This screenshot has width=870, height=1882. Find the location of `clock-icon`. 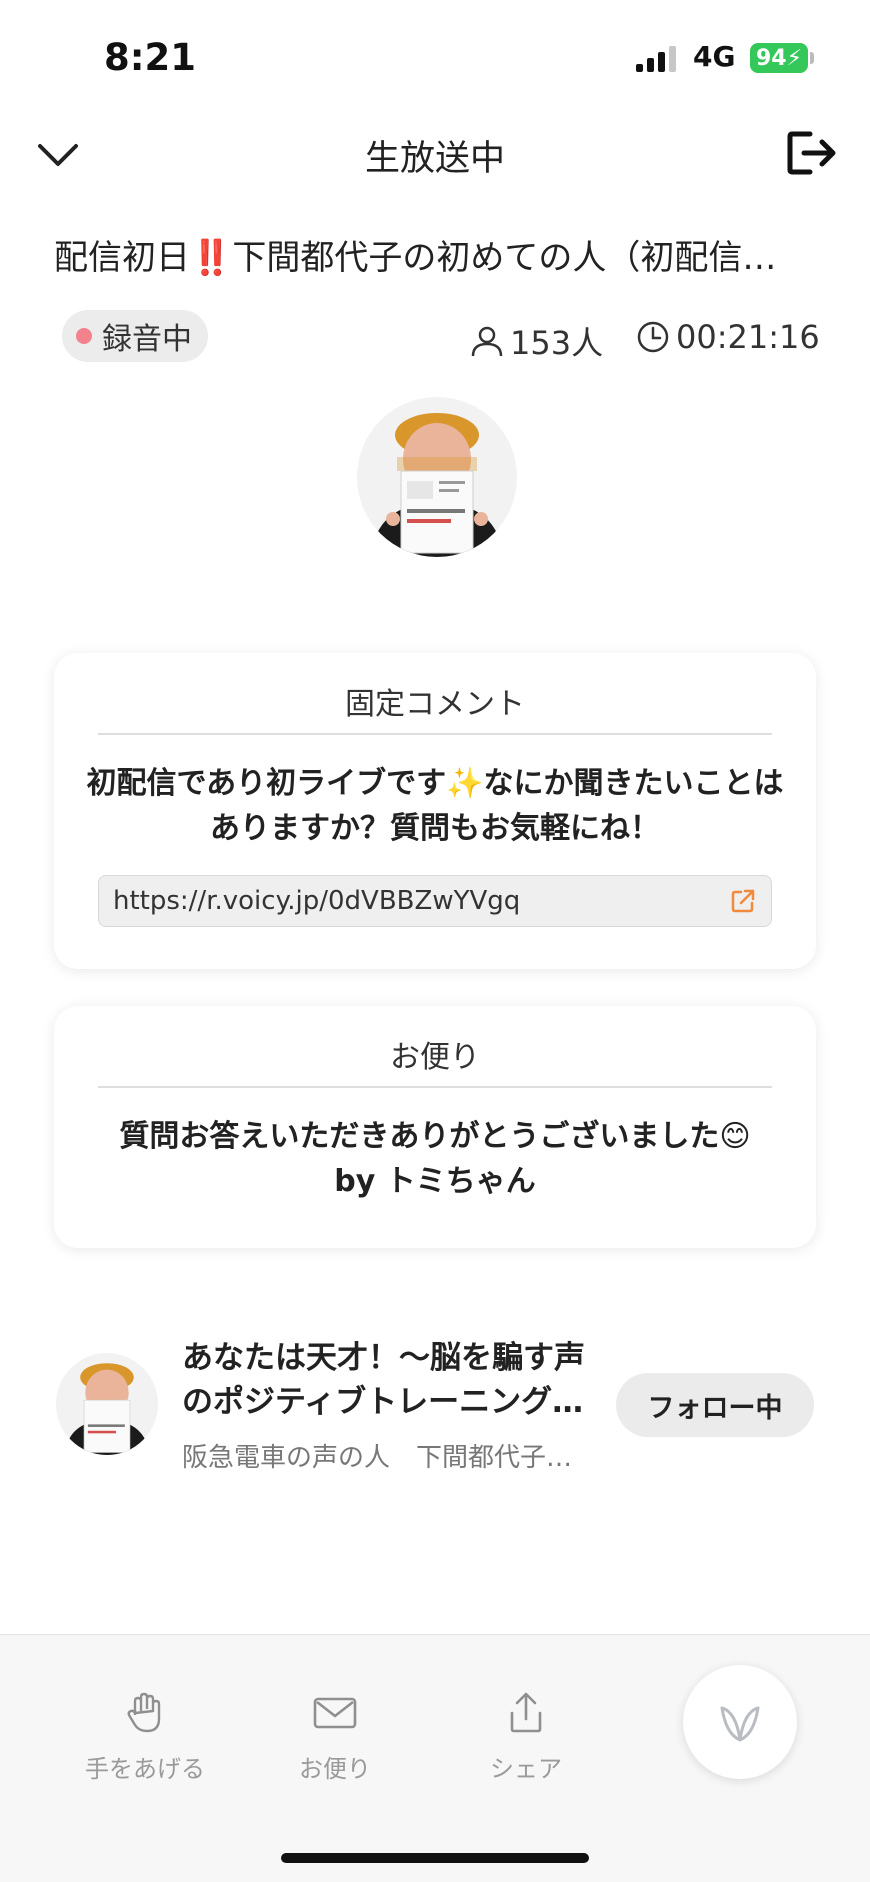

clock-icon is located at coordinates (653, 337).